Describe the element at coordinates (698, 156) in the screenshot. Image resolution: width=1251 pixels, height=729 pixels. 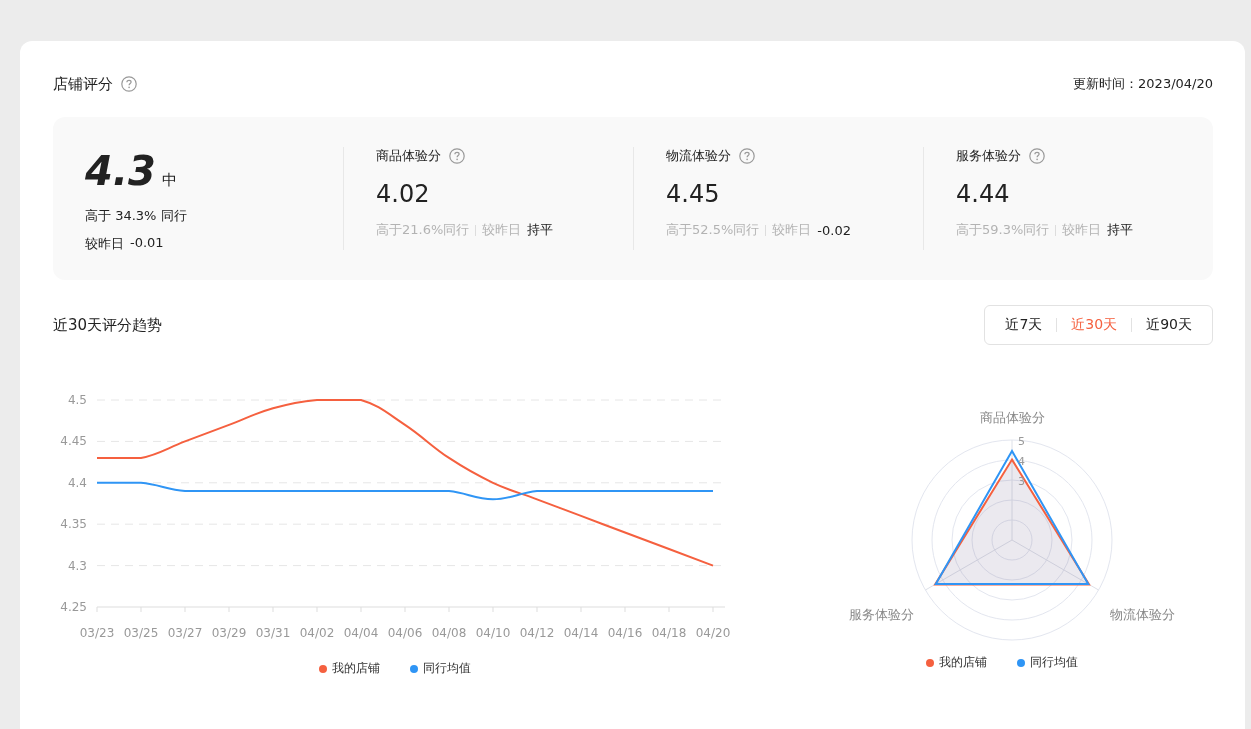
I see `metric-label: 物流体验分` at that location.